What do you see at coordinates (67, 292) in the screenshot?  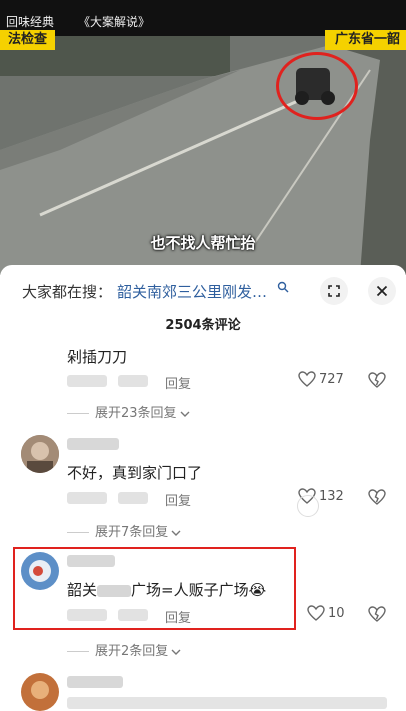 I see `search-prefix-label: 大家都在搜：` at bounding box center [67, 292].